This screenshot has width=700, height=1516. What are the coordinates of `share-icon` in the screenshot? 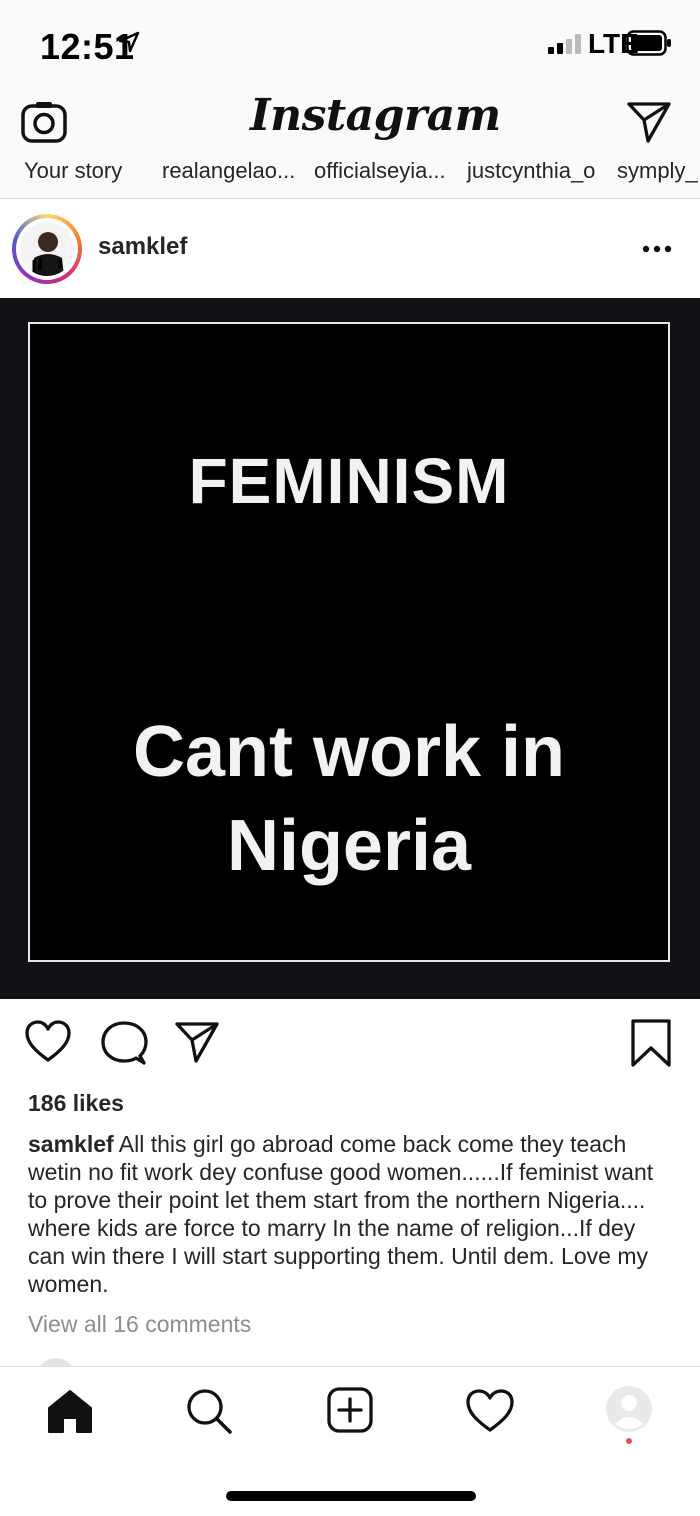 It's located at (197, 1042).